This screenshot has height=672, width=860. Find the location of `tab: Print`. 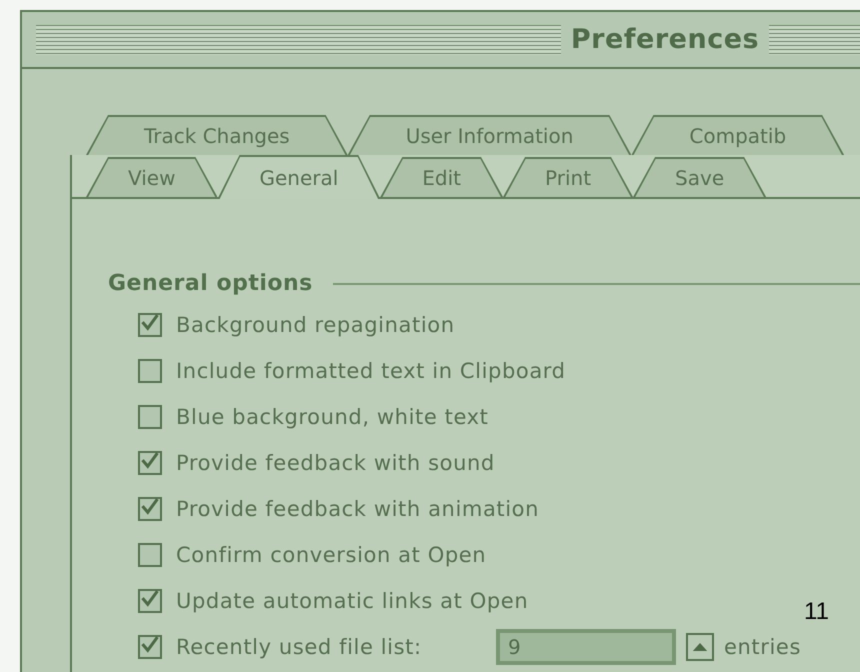

tab: Print is located at coordinates (568, 177).